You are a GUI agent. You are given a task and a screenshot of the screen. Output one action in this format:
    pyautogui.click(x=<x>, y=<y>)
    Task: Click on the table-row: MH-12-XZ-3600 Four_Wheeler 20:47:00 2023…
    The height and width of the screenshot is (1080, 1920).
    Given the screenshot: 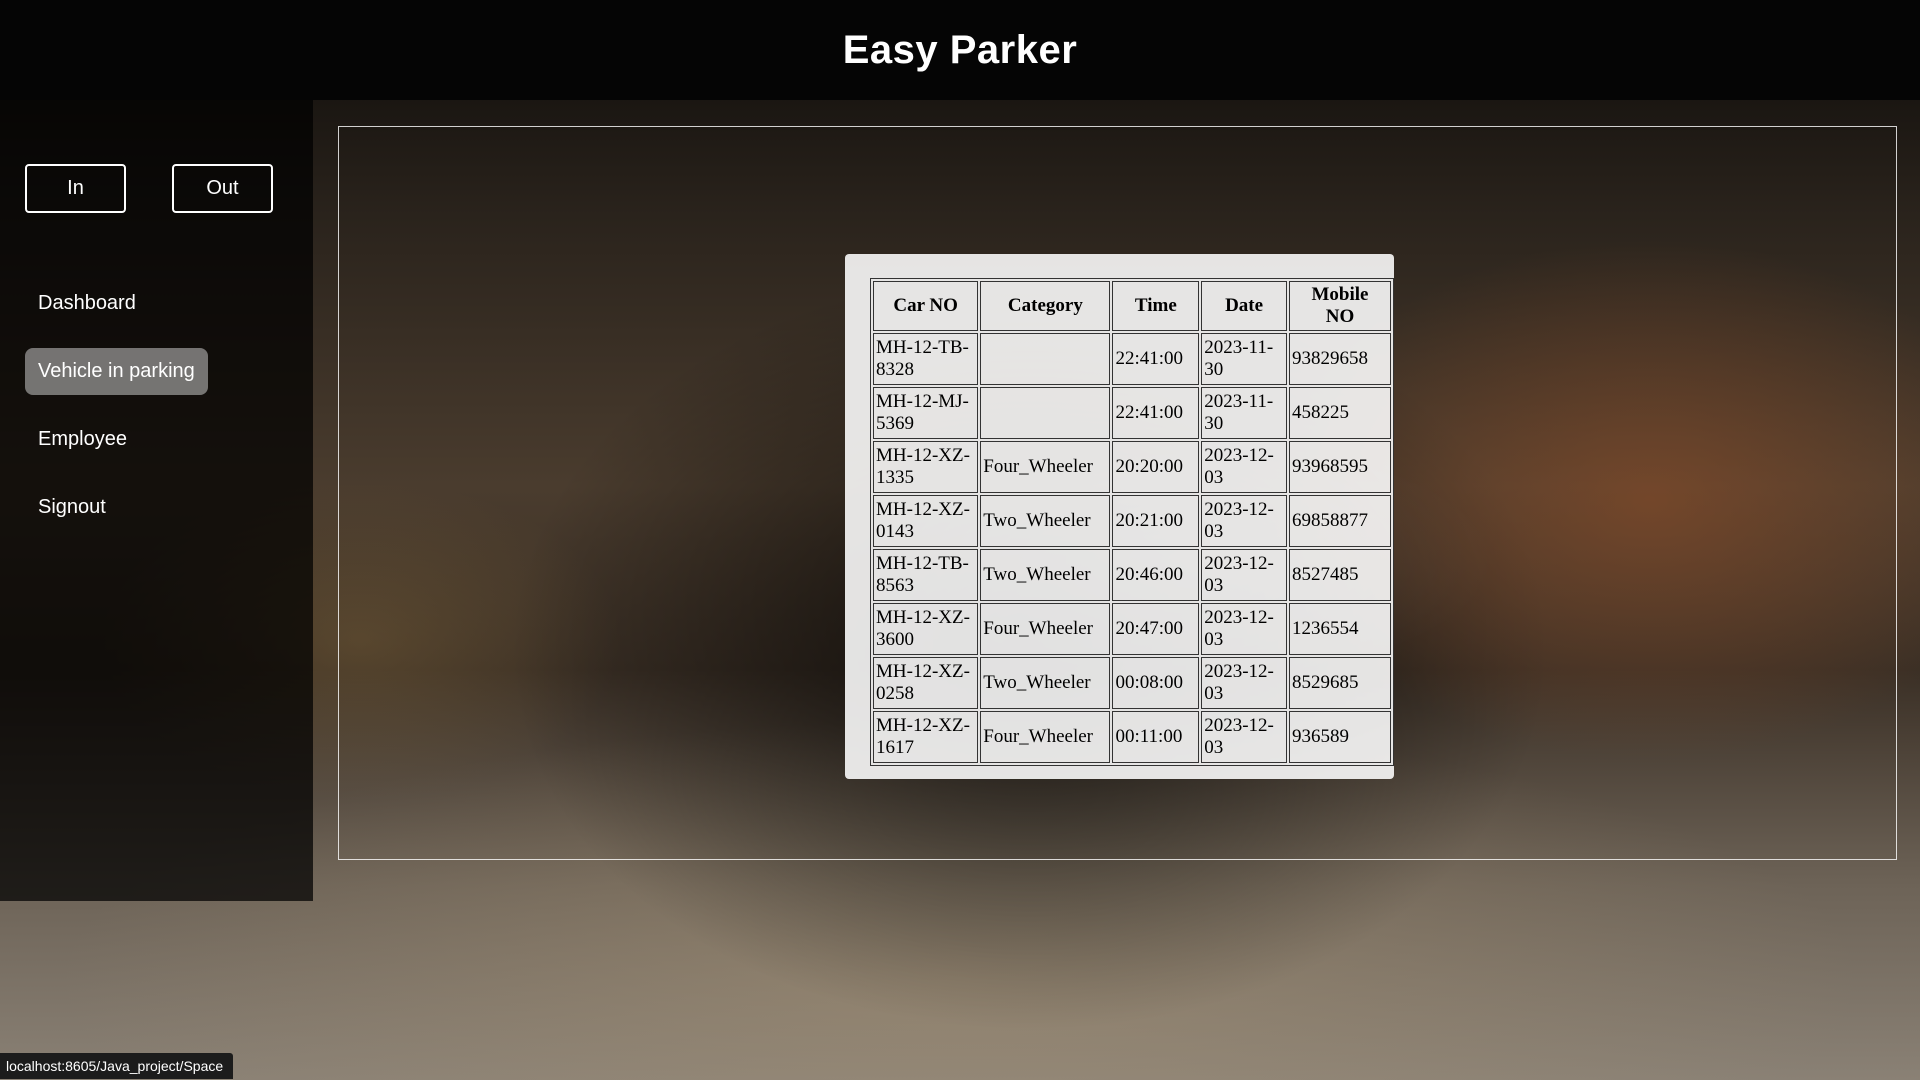 What is the action you would take?
    pyautogui.click(x=1132, y=629)
    